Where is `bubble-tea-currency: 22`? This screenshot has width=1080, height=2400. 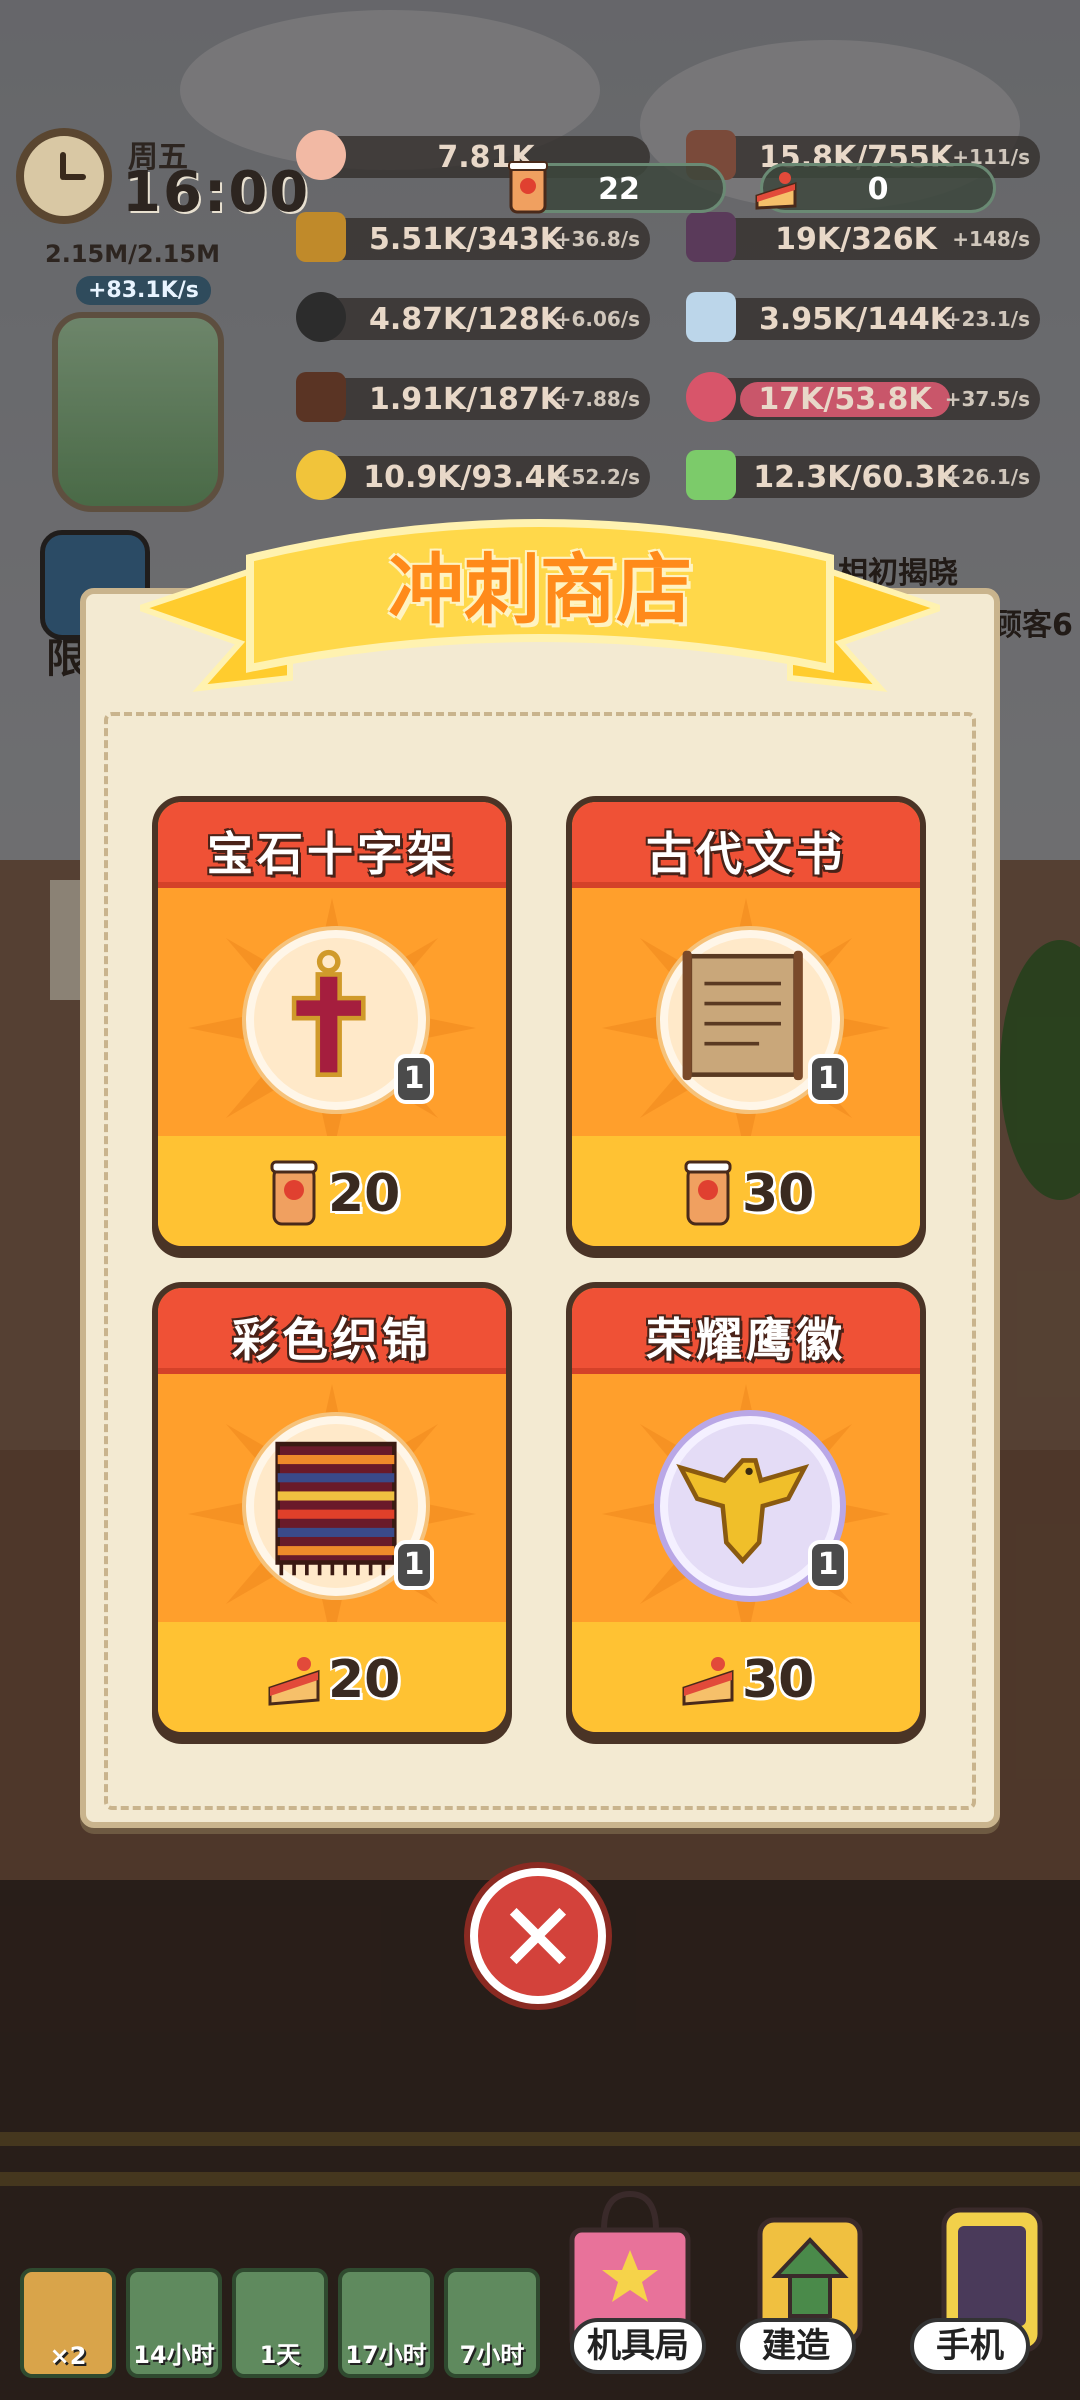 bubble-tea-currency: 22 is located at coordinates (617, 187).